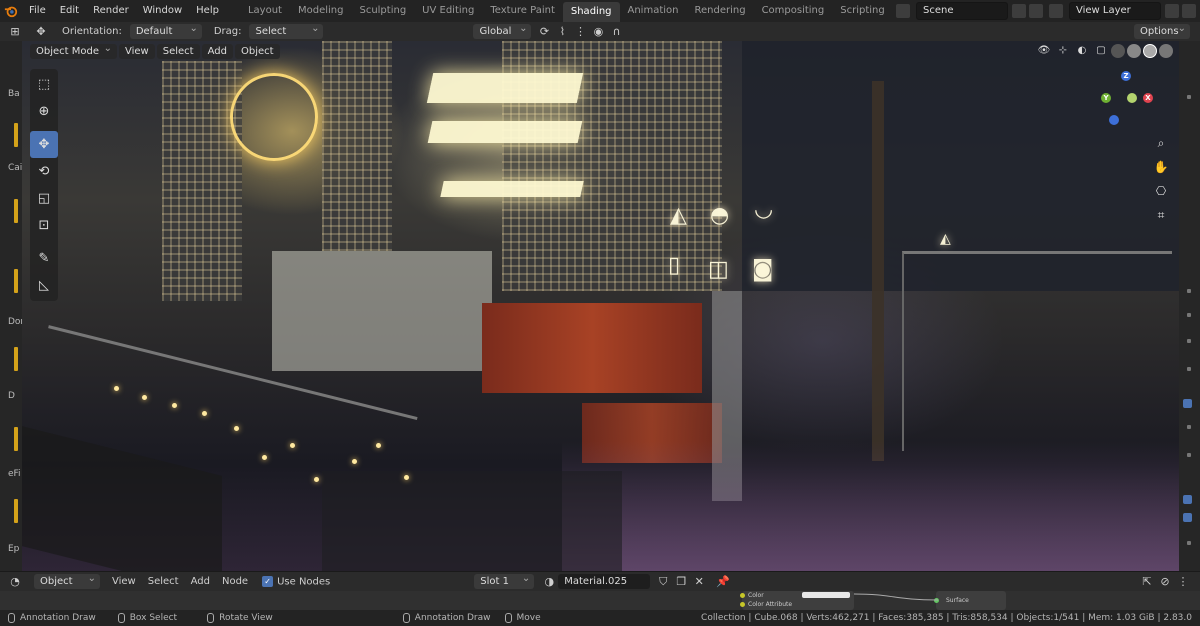  I want to click on material-name-field: Material.025, so click(604, 581).